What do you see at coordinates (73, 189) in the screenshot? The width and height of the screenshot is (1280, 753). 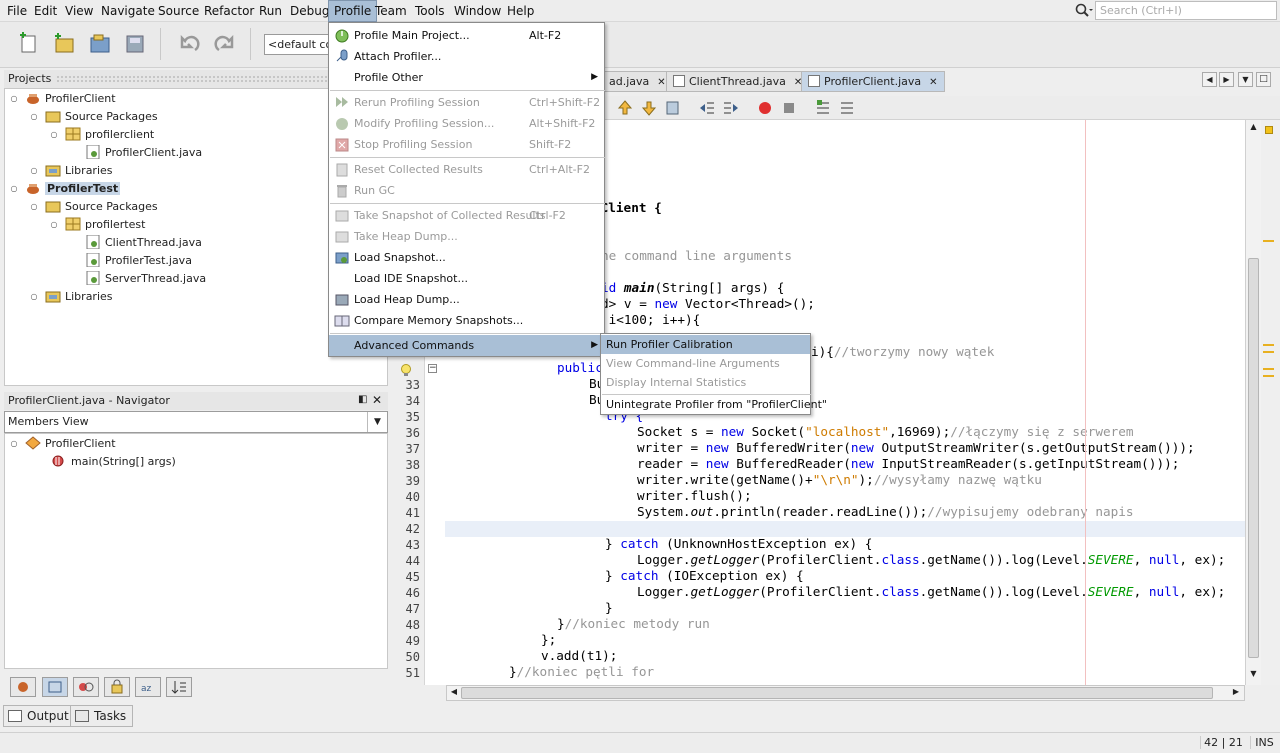 I see `tree-project-profilertest: ProfilerTest` at bounding box center [73, 189].